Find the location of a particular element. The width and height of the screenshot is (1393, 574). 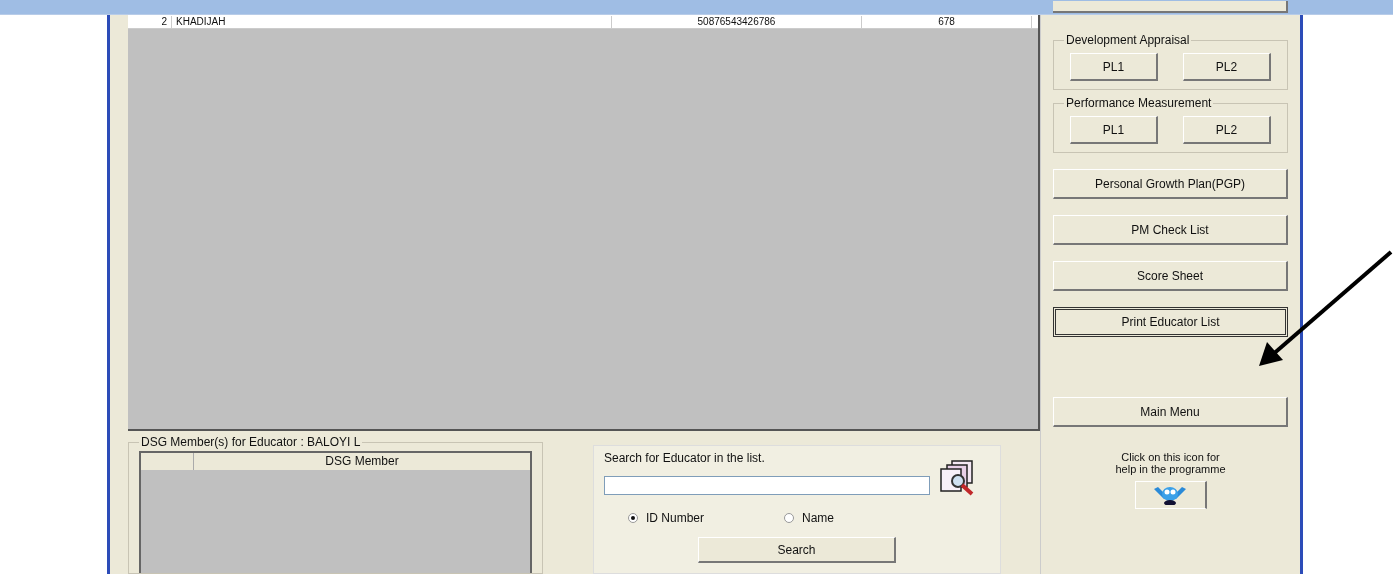

search-button: Search is located at coordinates (797, 550).